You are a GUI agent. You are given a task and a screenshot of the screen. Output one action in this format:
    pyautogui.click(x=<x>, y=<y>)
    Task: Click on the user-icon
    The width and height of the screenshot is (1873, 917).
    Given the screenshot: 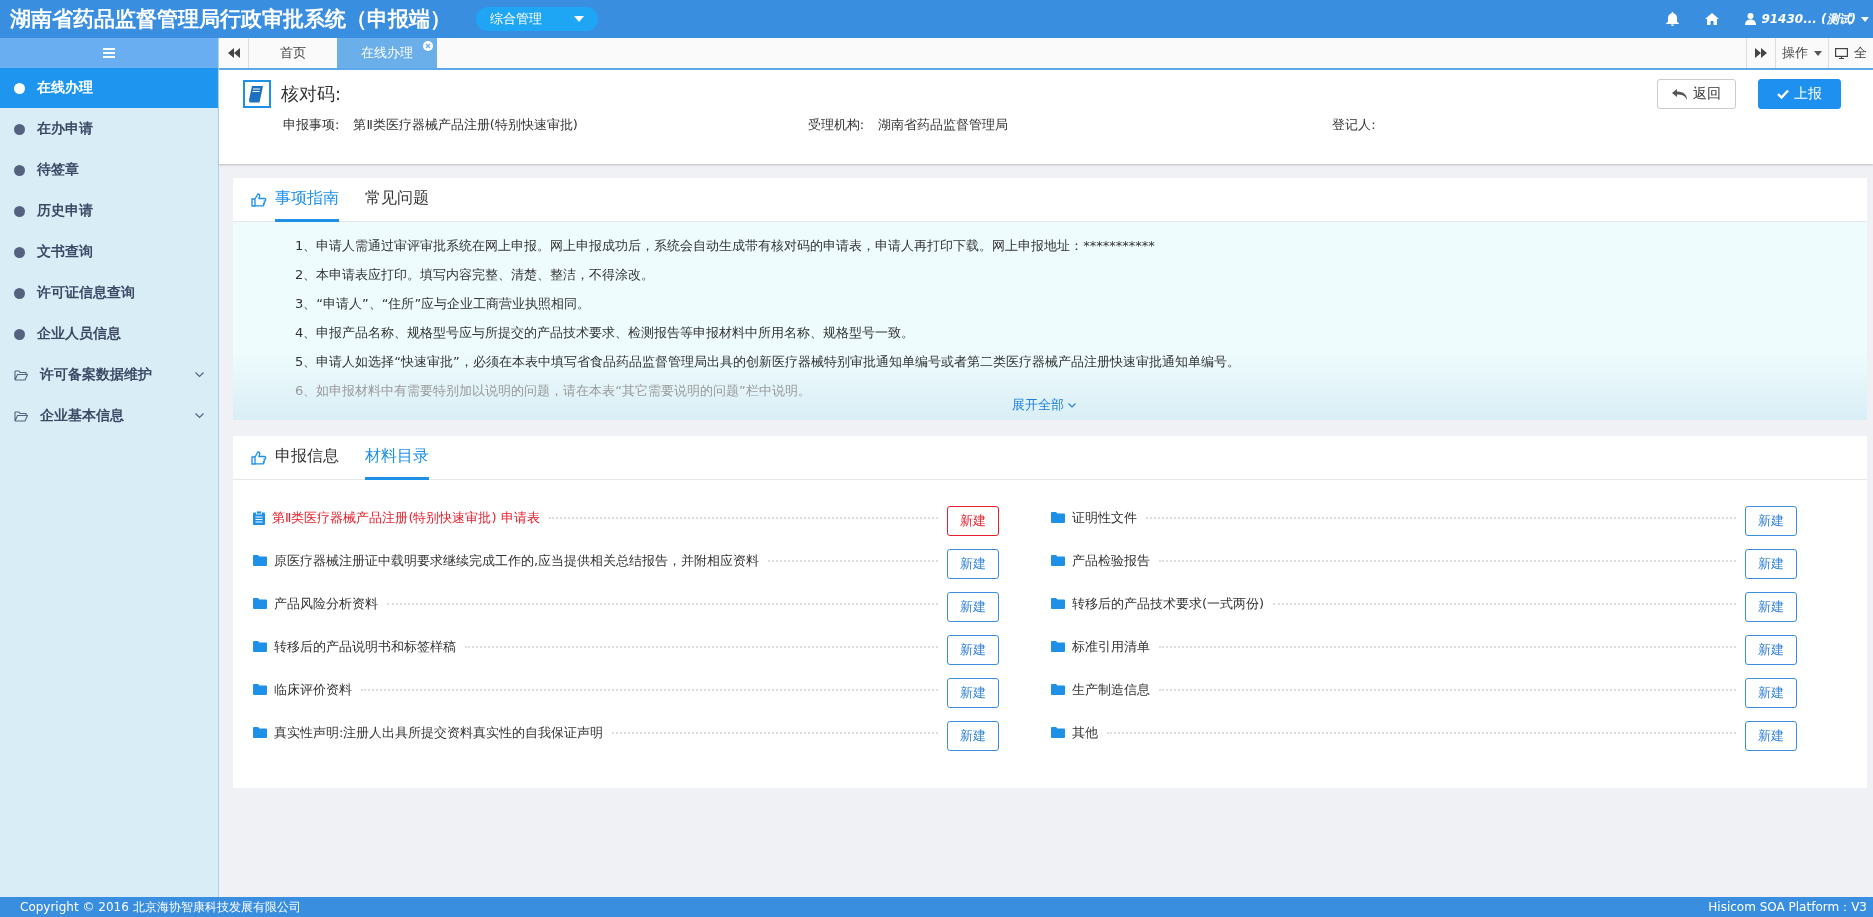 What is the action you would take?
    pyautogui.click(x=1751, y=19)
    